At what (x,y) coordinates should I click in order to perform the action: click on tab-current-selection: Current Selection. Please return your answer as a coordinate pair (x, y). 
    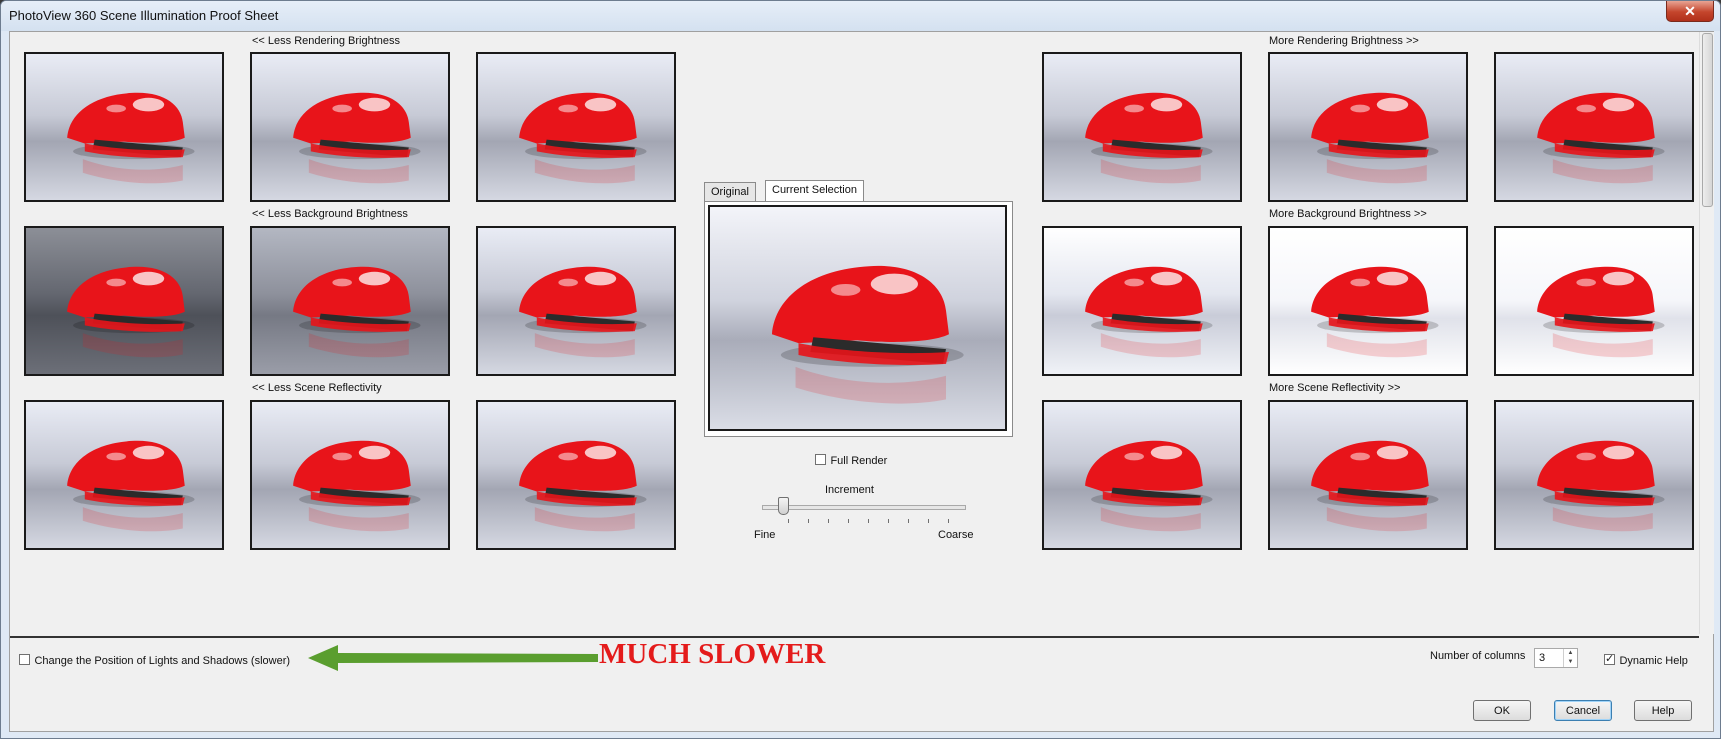
    Looking at the image, I should click on (814, 191).